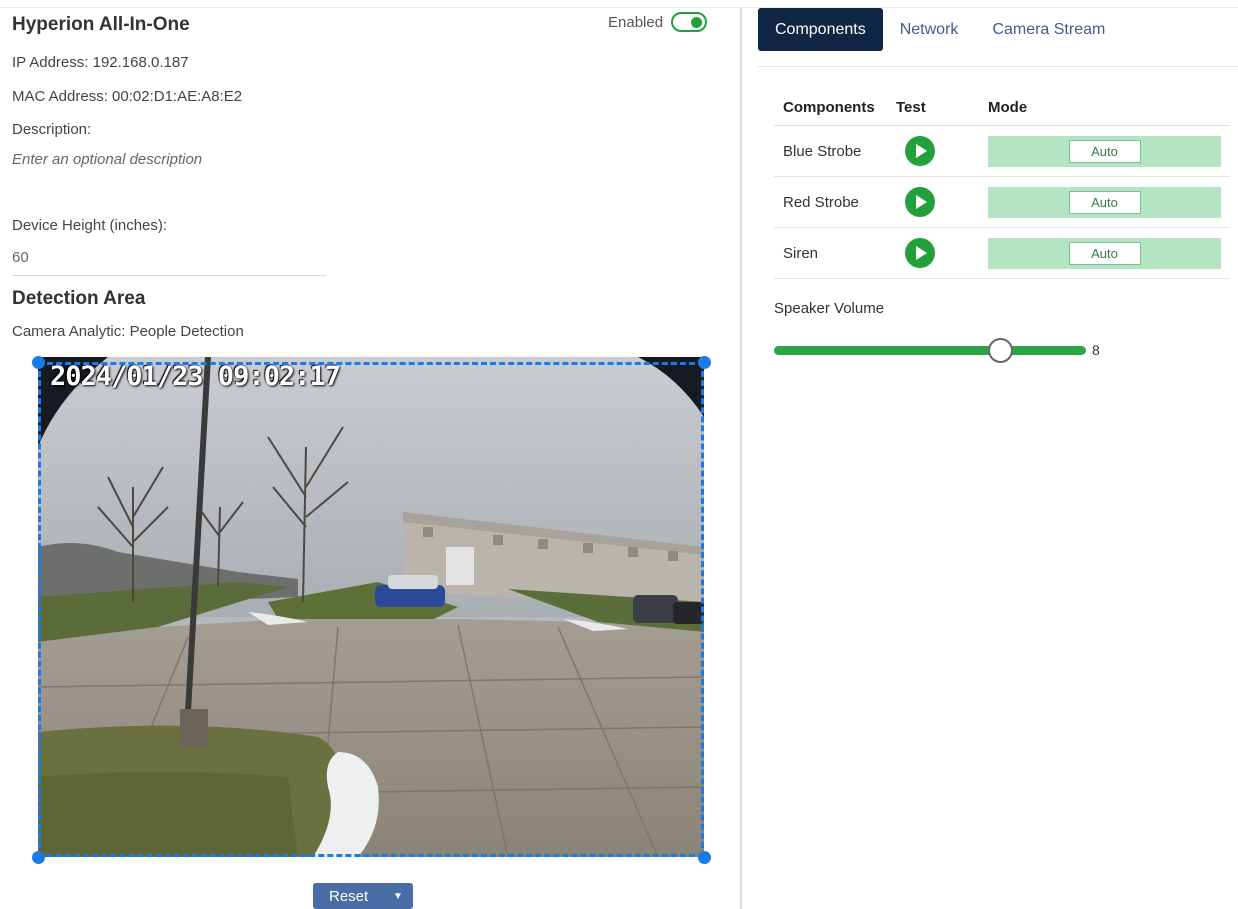 This screenshot has height=909, width=1238. Describe the element at coordinates (820, 29) in the screenshot. I see `tab-components: Components` at that location.